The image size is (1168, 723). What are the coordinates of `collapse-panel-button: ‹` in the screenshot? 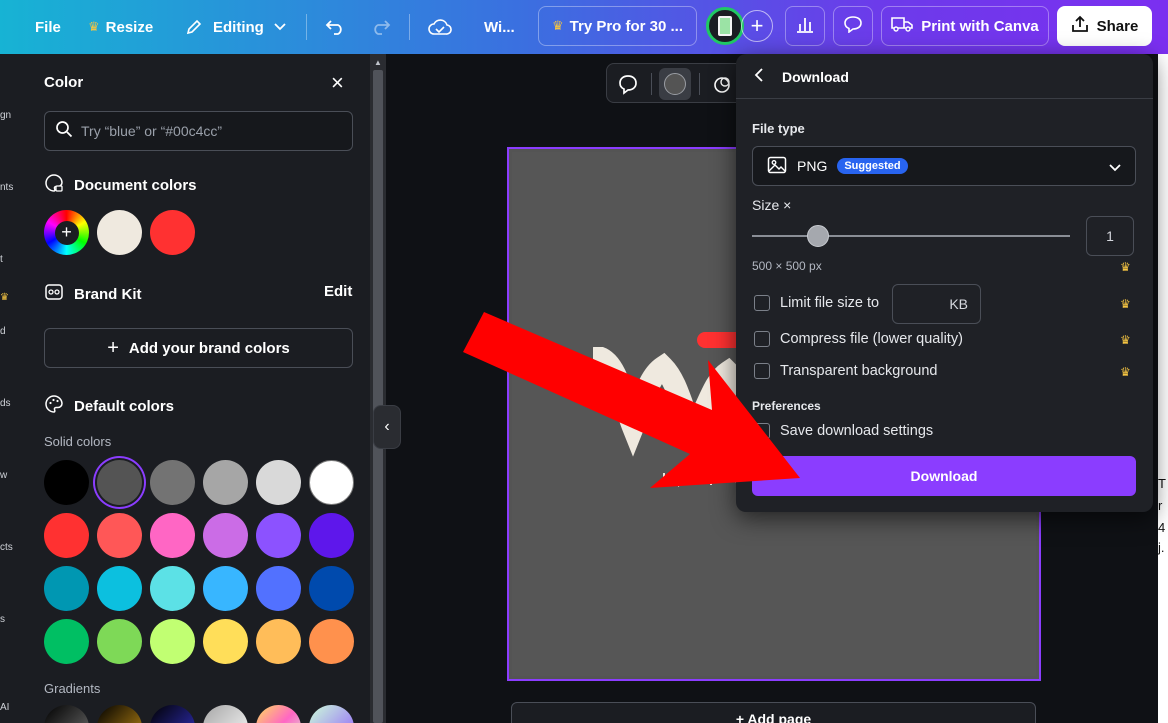 It's located at (387, 427).